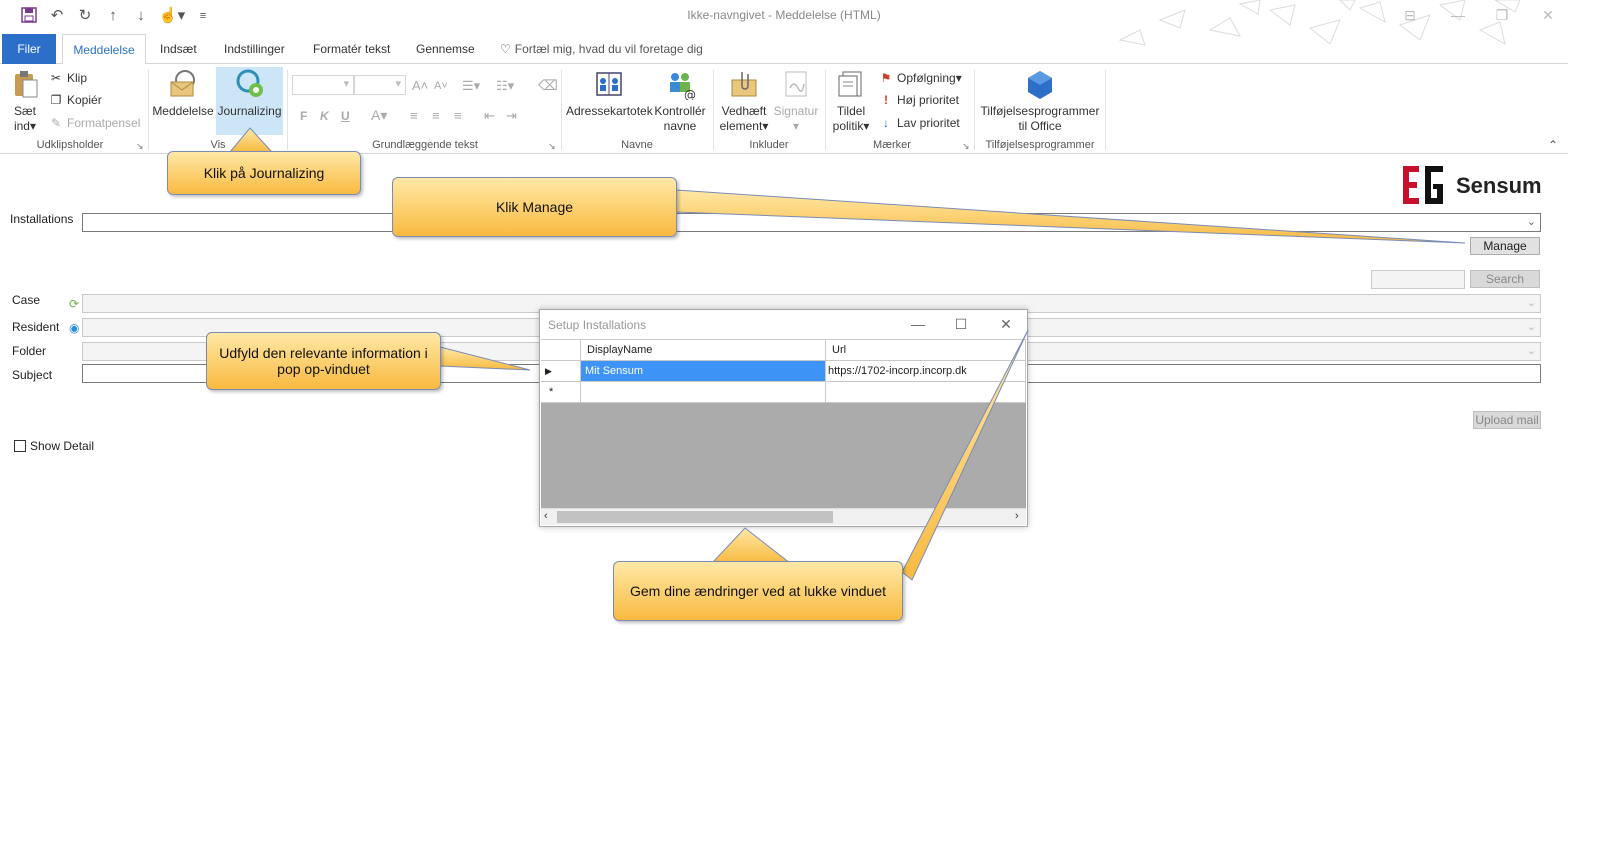 This screenshot has height=860, width=1600. What do you see at coordinates (74, 304) in the screenshot?
I see `case-refresh-icon: ⟳` at bounding box center [74, 304].